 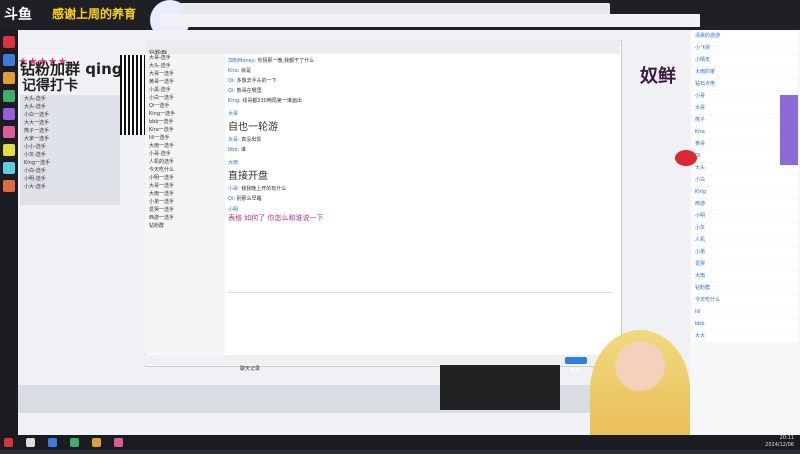 I want to click on bolt-icon, so click(x=9, y=150).